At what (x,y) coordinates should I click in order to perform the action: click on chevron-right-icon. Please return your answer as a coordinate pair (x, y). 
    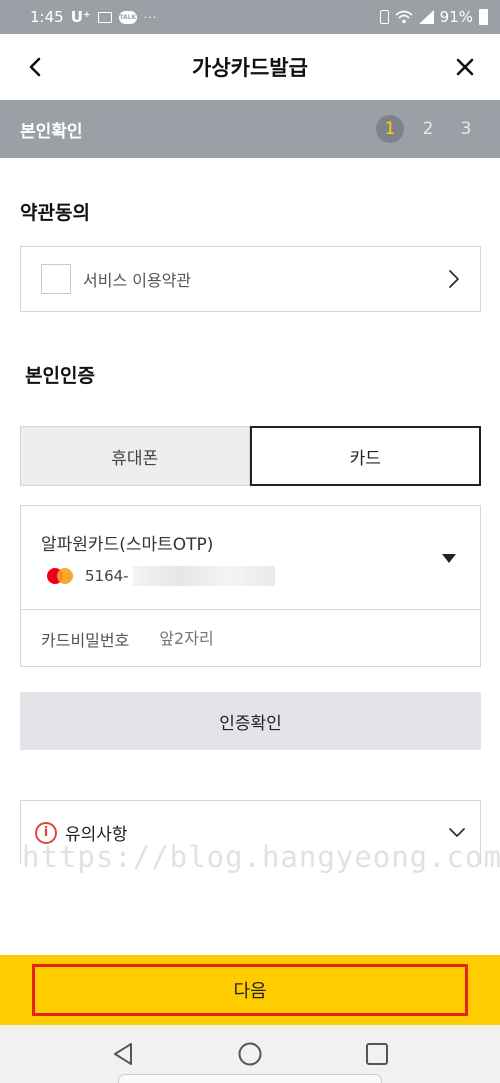
    Looking at the image, I should click on (454, 279).